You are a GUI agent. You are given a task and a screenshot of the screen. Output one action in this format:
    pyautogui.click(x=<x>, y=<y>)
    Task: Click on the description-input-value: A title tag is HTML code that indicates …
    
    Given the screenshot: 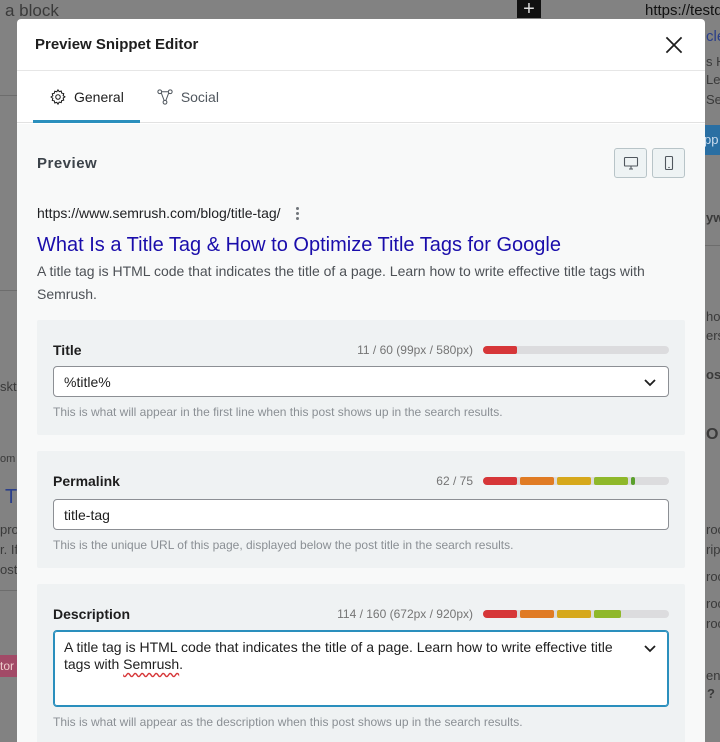 What is the action you would take?
    pyautogui.click(x=353, y=672)
    